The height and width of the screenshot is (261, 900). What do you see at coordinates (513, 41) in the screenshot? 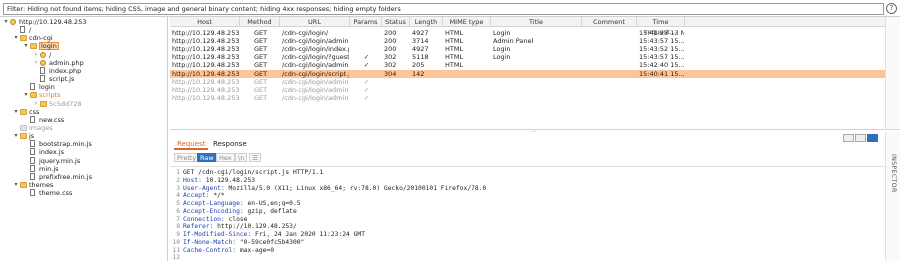
I see `cell-title: Admin Panel` at bounding box center [513, 41].